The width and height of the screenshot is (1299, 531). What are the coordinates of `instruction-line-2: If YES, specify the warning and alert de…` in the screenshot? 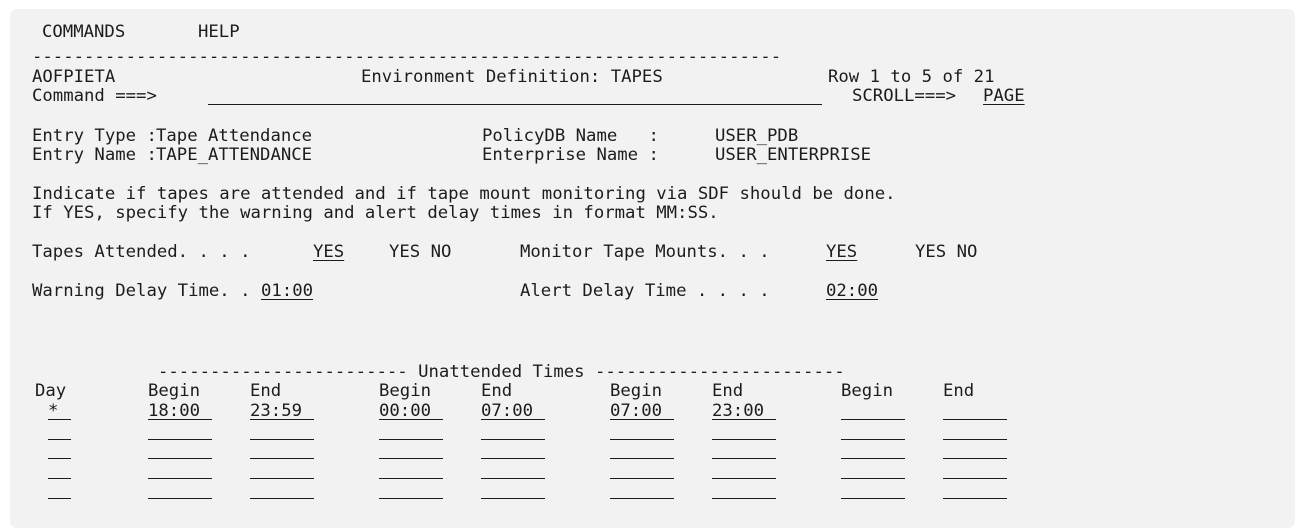 It's located at (375, 213).